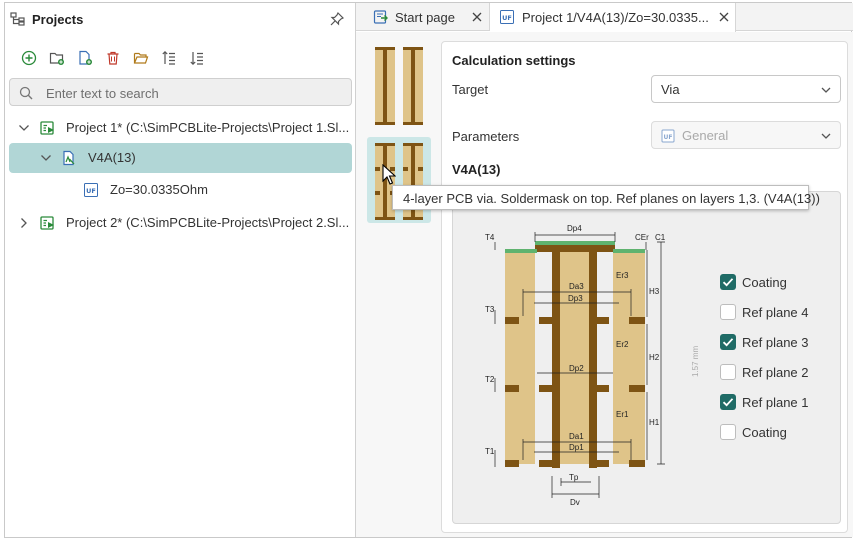 The height and width of the screenshot is (543, 856). I want to click on parameters-select: UF General, so click(746, 135).